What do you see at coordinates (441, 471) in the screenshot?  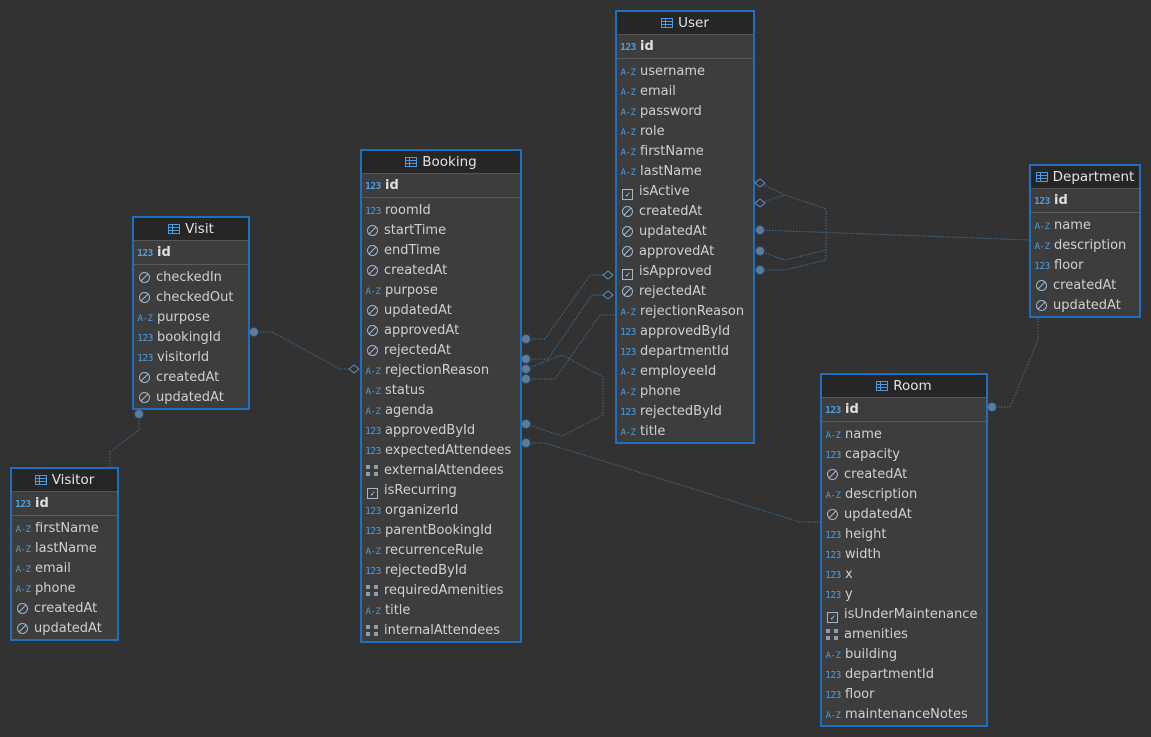 I see `field-row: externalAttendees` at bounding box center [441, 471].